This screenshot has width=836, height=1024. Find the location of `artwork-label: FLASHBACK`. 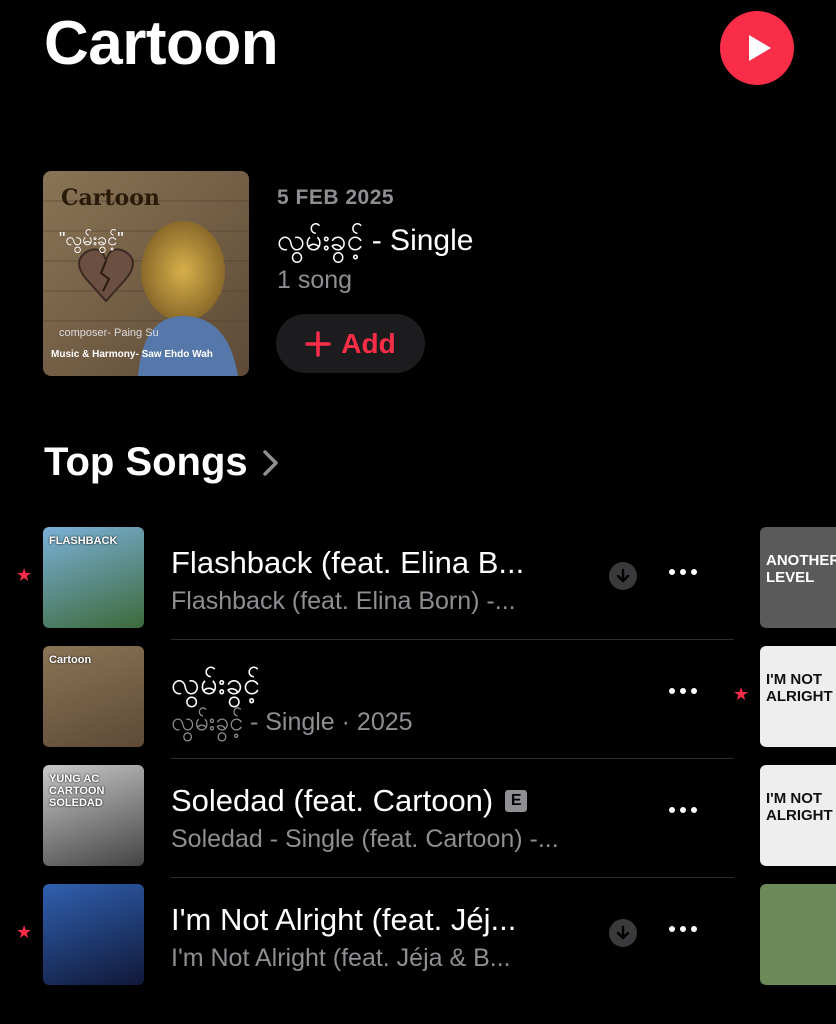

artwork-label: FLASHBACK is located at coordinates (83, 541).